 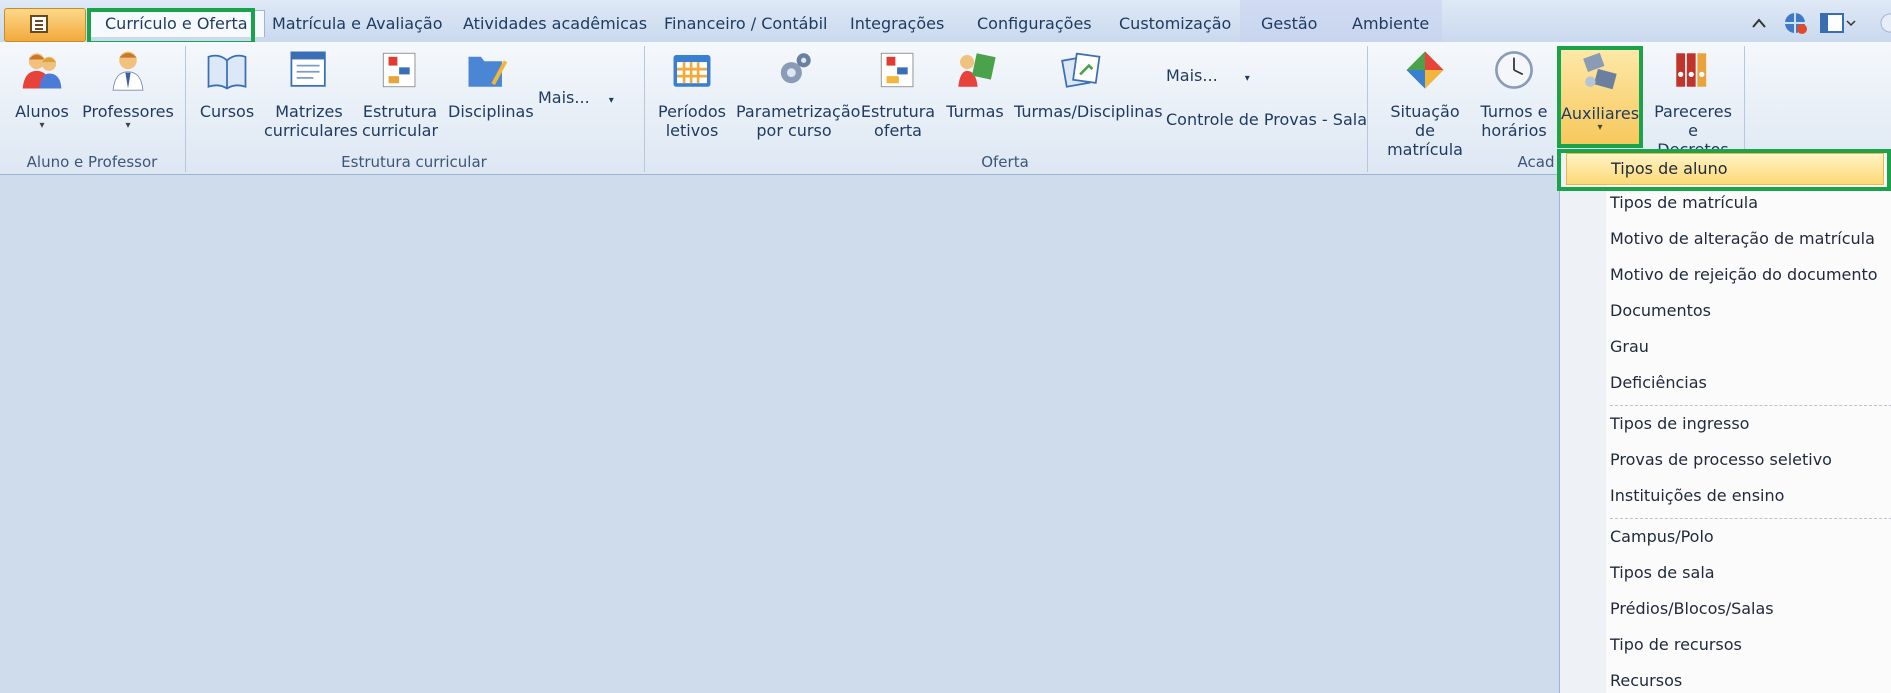 I want to click on tab-gestao: Gestão, so click(x=1289, y=23).